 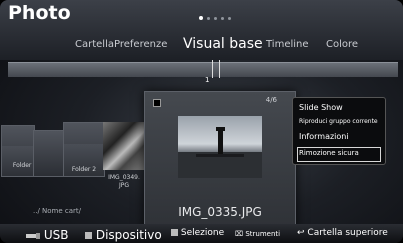 What do you see at coordinates (84, 169) in the screenshot?
I see `thumbnail-label: Folder 2` at bounding box center [84, 169].